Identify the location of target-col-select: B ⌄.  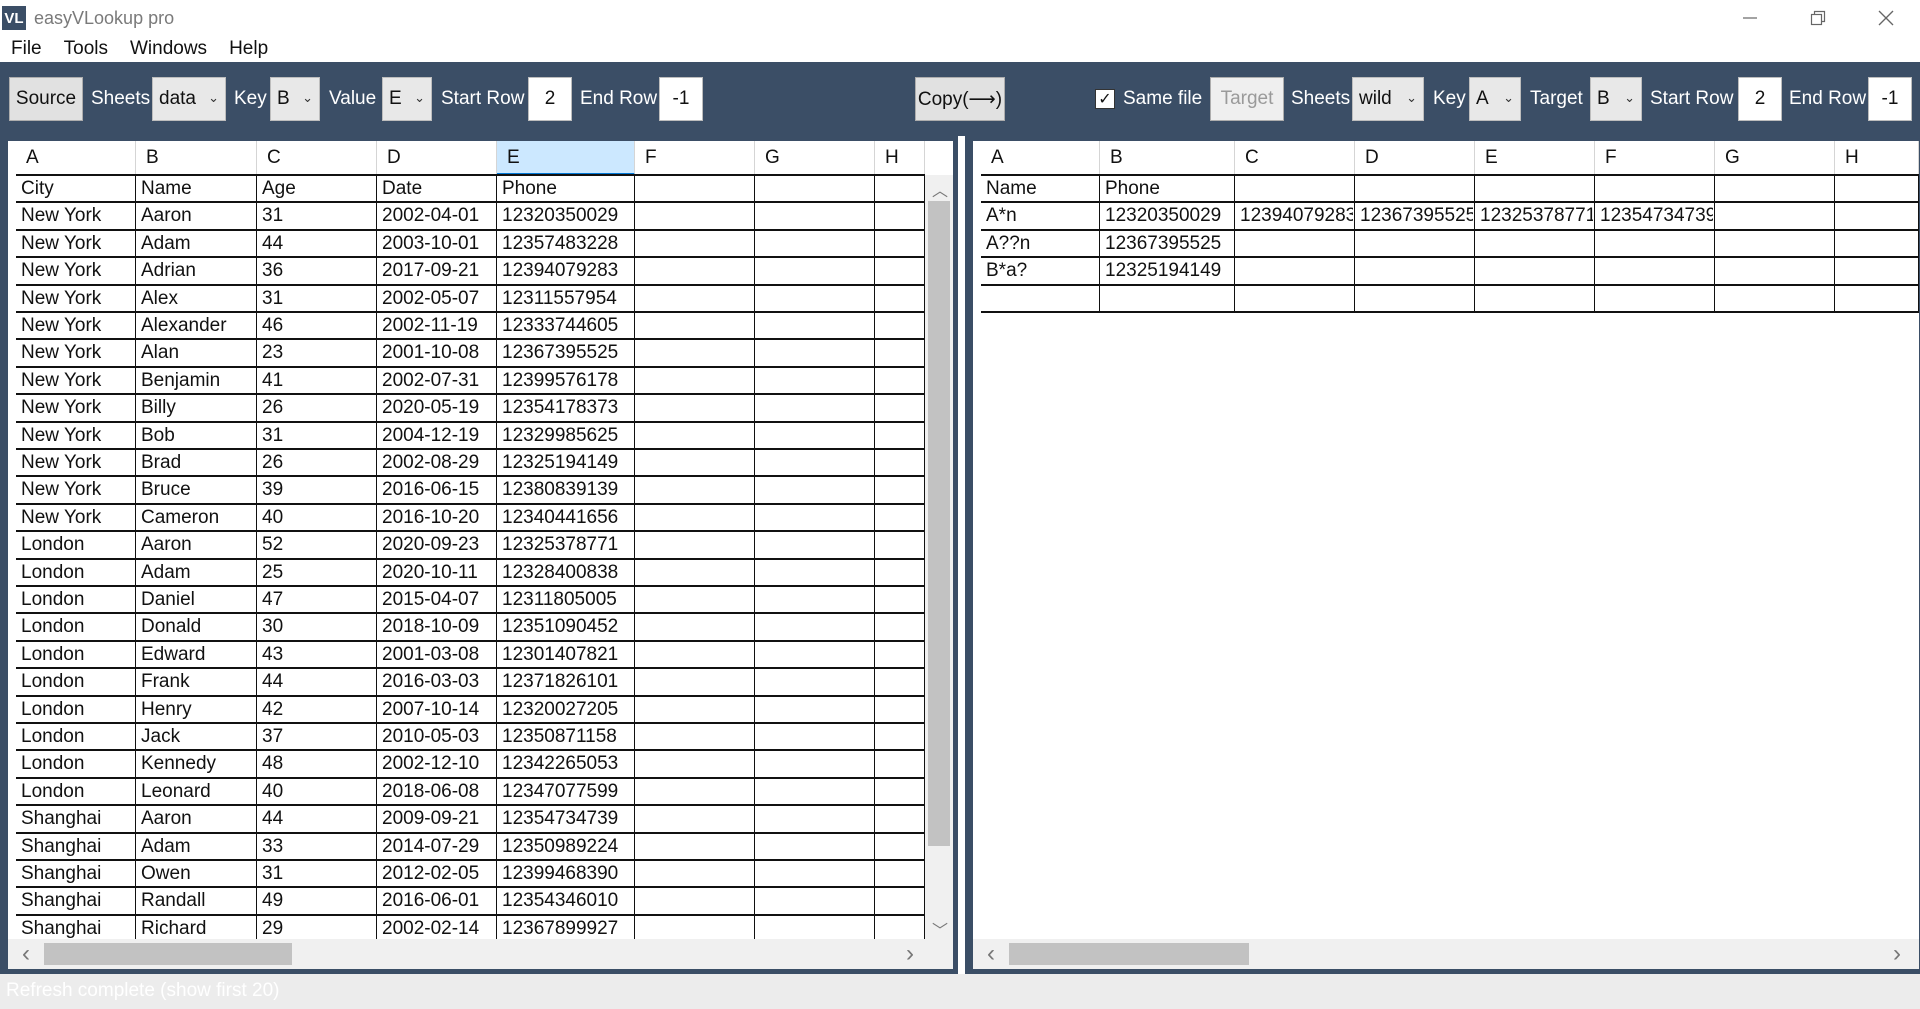
(1616, 99).